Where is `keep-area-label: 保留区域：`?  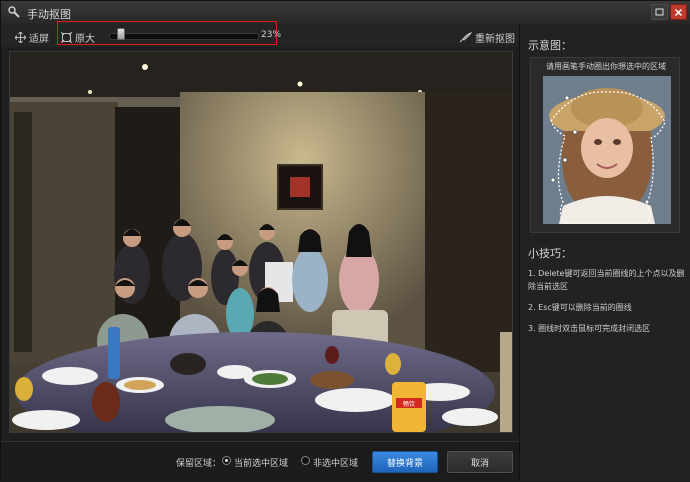 keep-area-label: 保留区域： is located at coordinates (199, 464).